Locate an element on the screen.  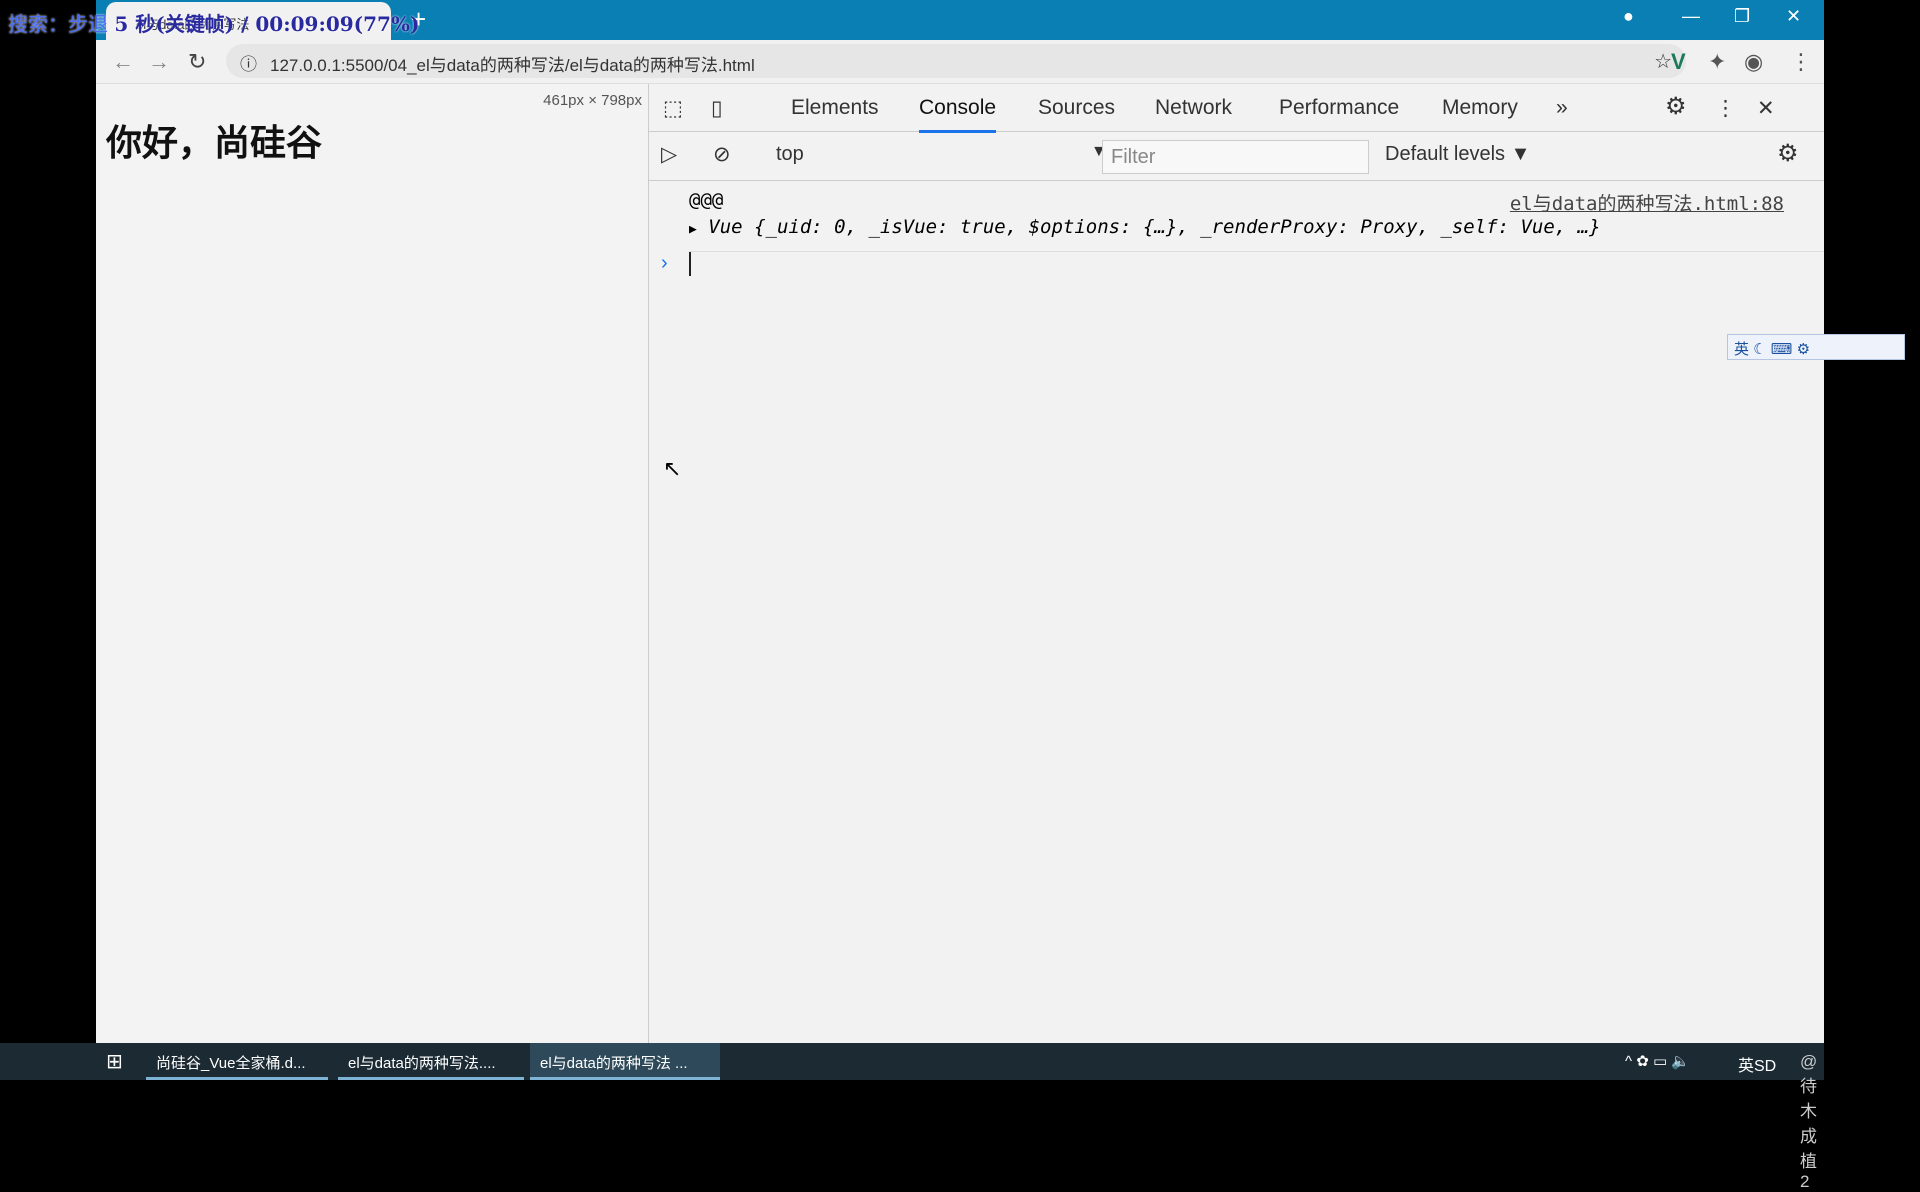
tray-icons: ^ ✿ ▭ 🔈 is located at coordinates (1657, 1061).